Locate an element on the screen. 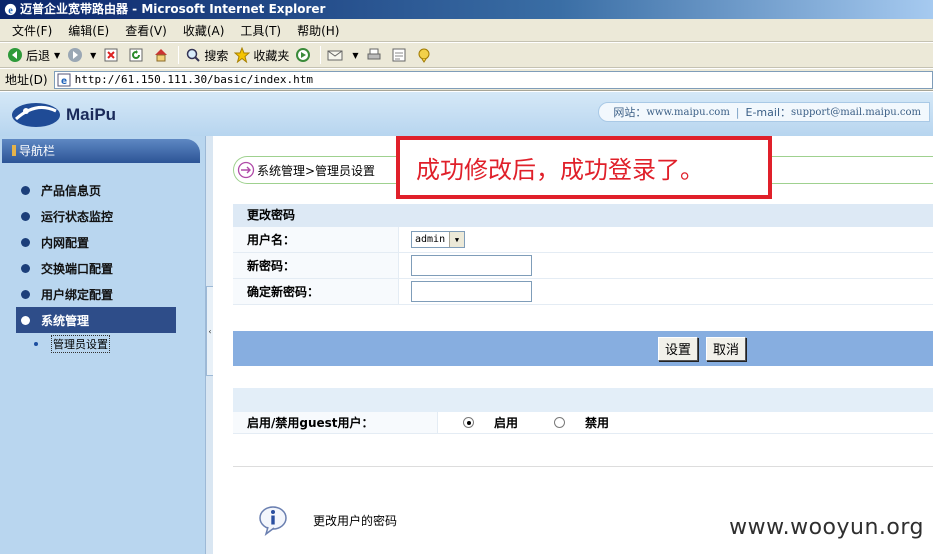  favorites-button: 收藏夹 is located at coordinates (261, 55).